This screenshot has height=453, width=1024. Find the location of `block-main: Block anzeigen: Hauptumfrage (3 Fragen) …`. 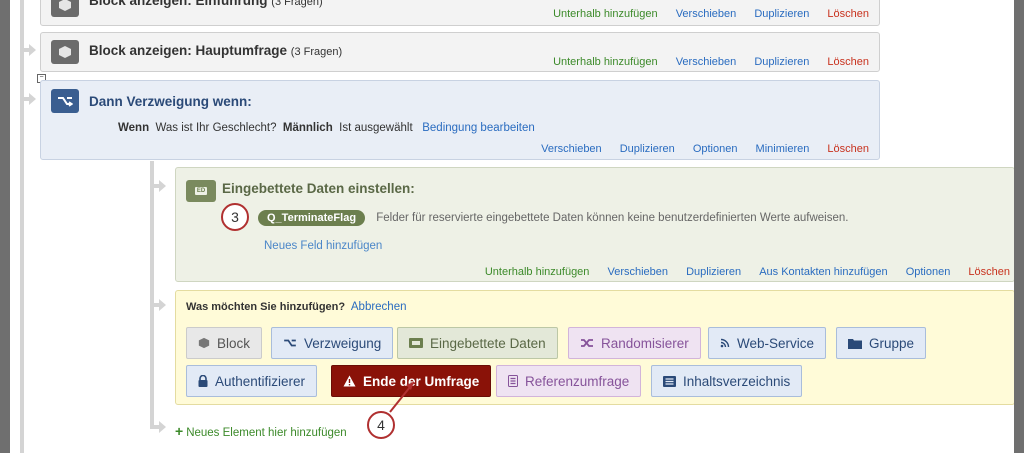

block-main: Block anzeigen: Hauptumfrage (3 Fragen) … is located at coordinates (460, 52).